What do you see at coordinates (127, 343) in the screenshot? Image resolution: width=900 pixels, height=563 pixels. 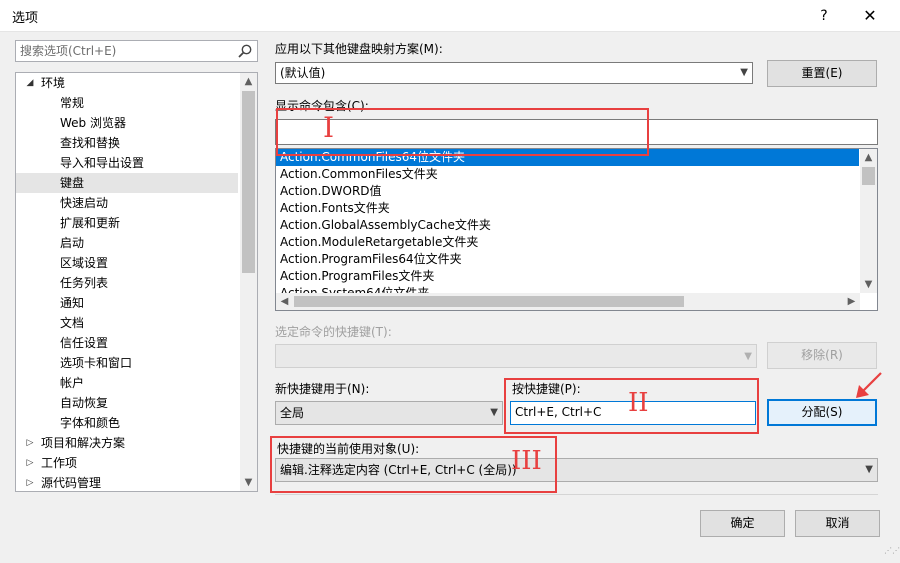 I see `tree-item-trust-settings: 信任设置` at bounding box center [127, 343].